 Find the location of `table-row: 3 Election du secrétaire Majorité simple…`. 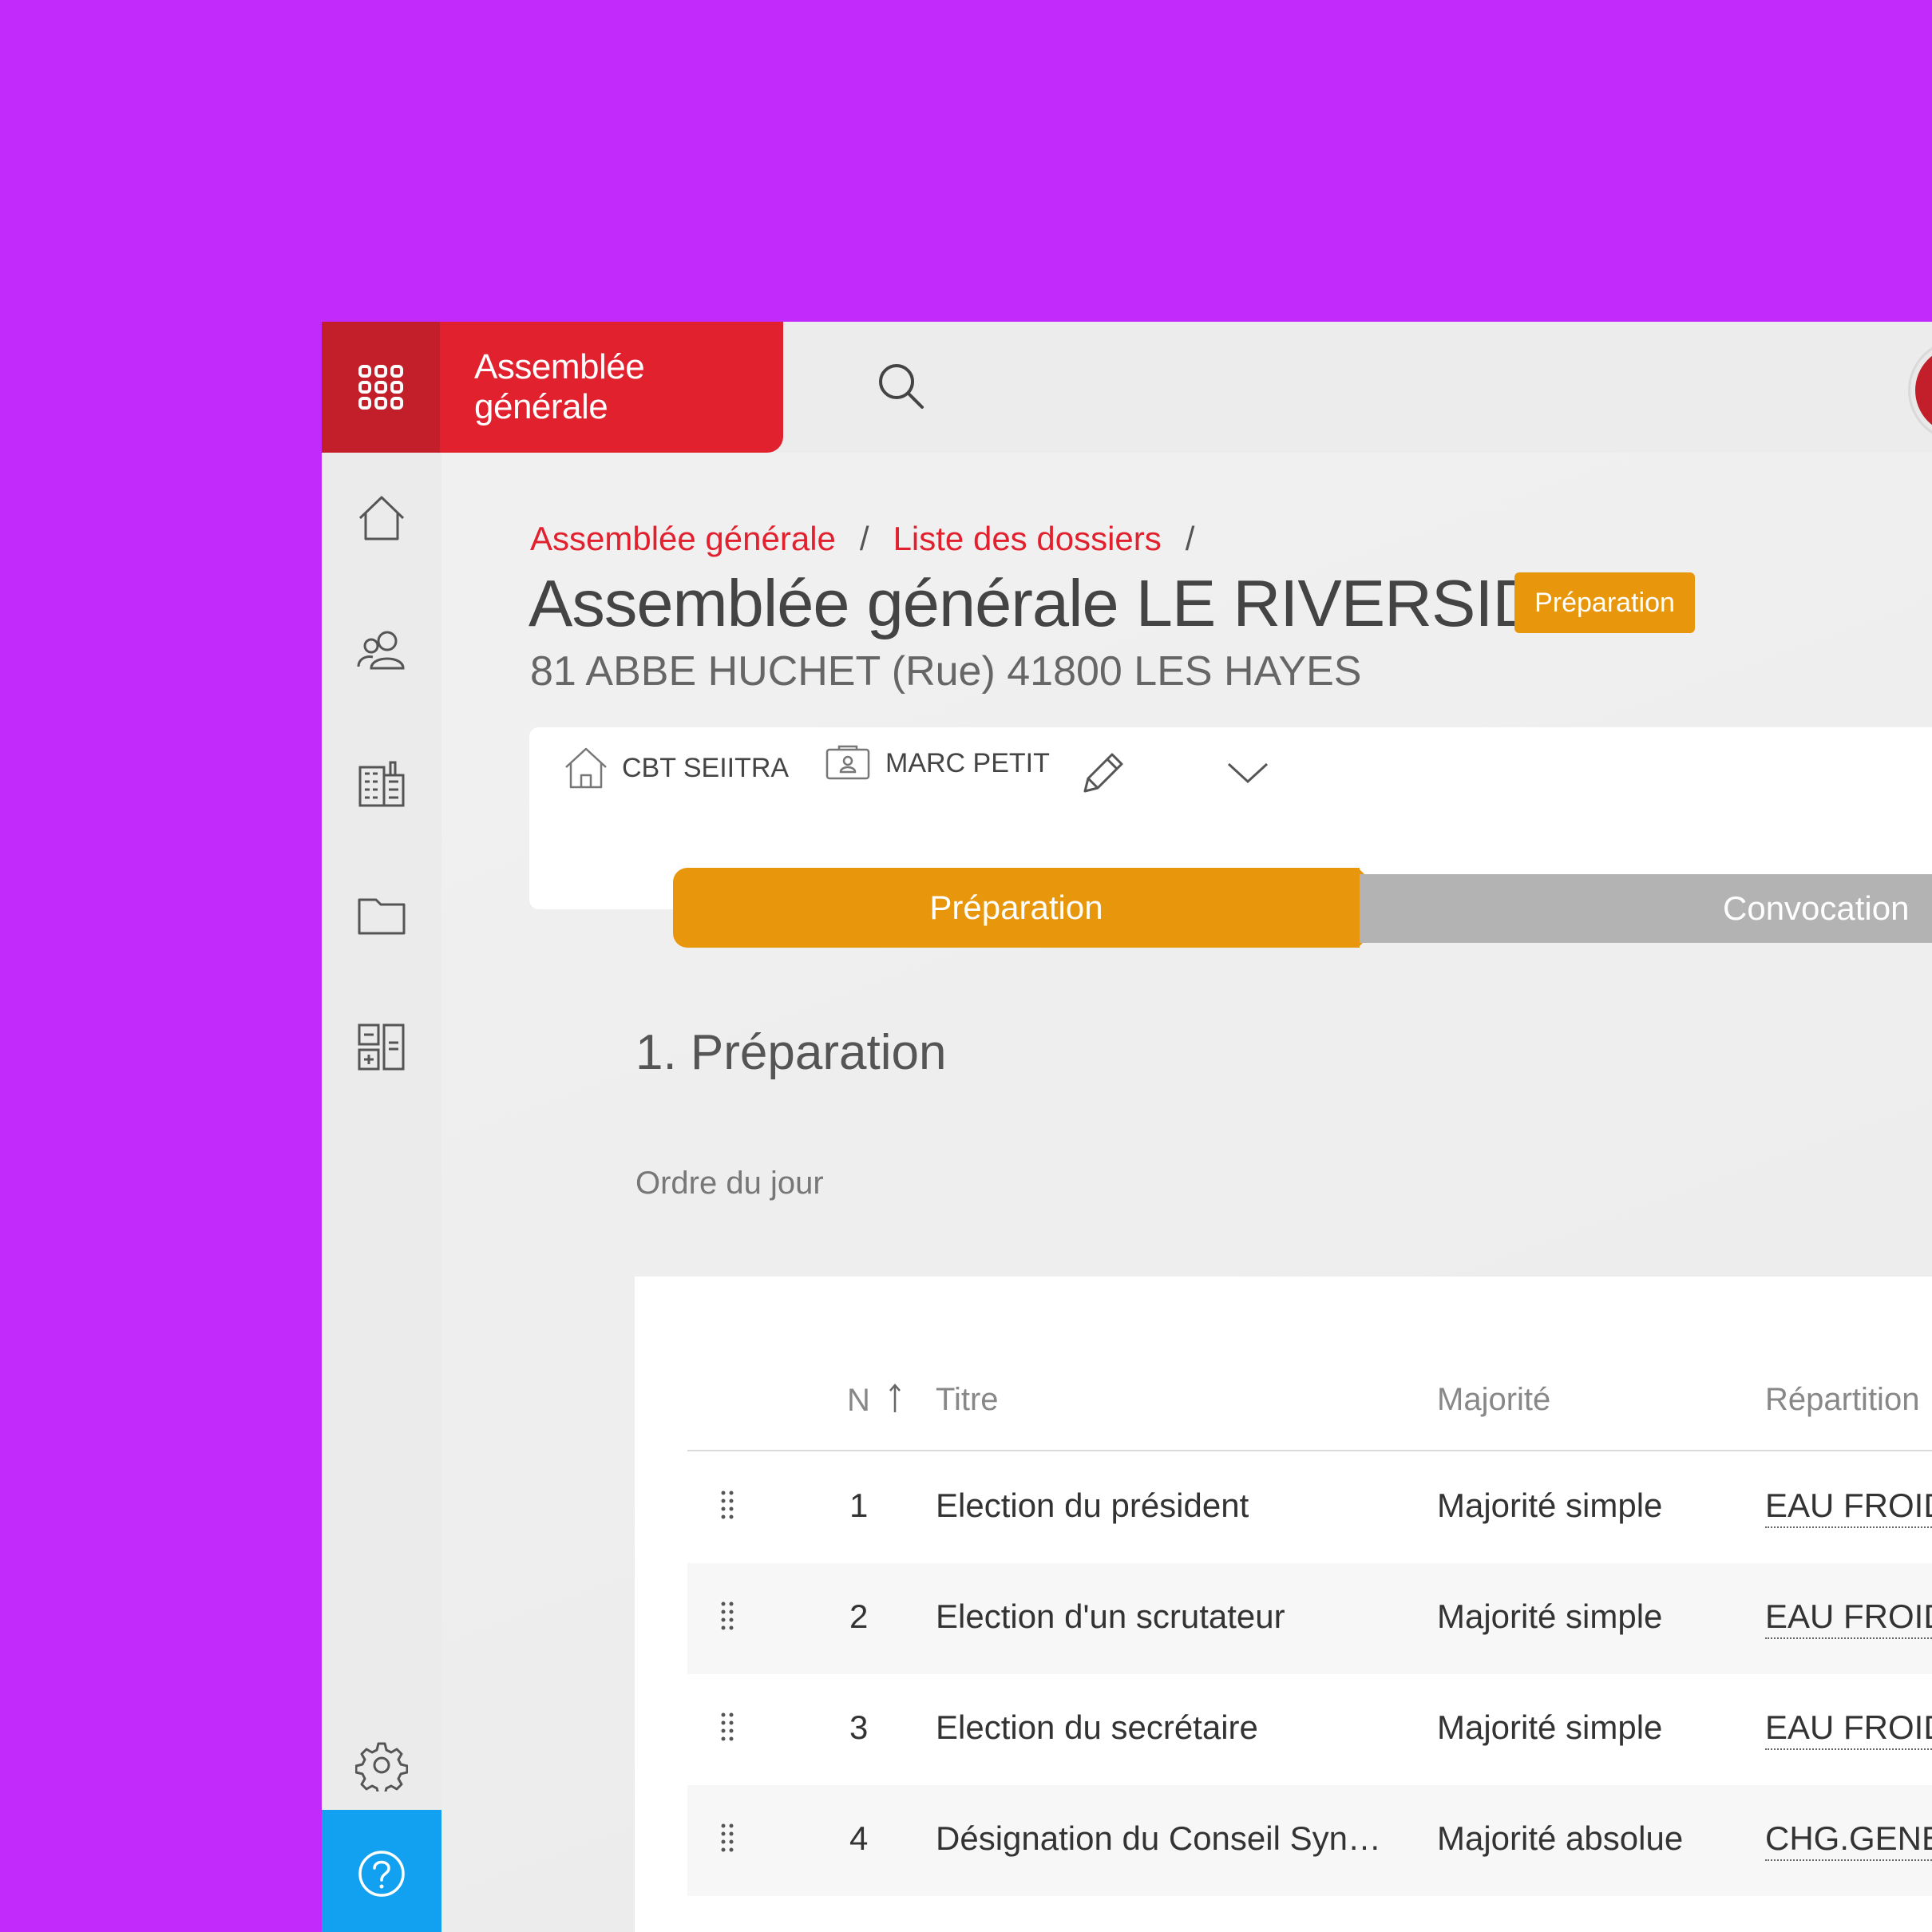

table-row: 3 Election du secrétaire Majorité simple… is located at coordinates (1310, 1729).